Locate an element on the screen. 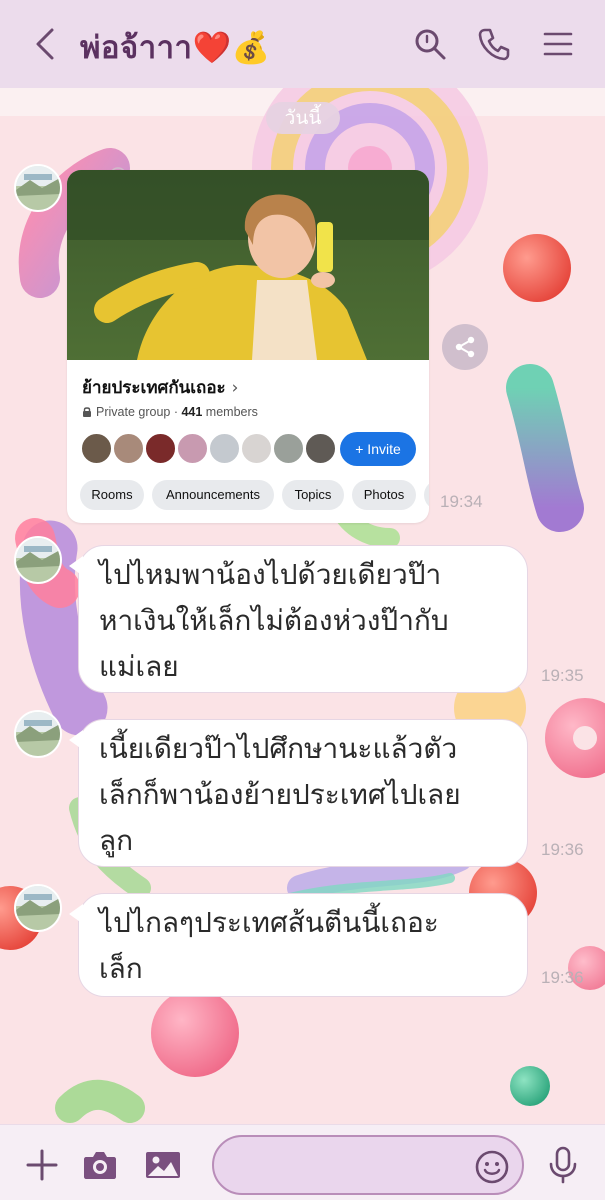 The height and width of the screenshot is (1200, 605). call-button is located at coordinates (494, 44).